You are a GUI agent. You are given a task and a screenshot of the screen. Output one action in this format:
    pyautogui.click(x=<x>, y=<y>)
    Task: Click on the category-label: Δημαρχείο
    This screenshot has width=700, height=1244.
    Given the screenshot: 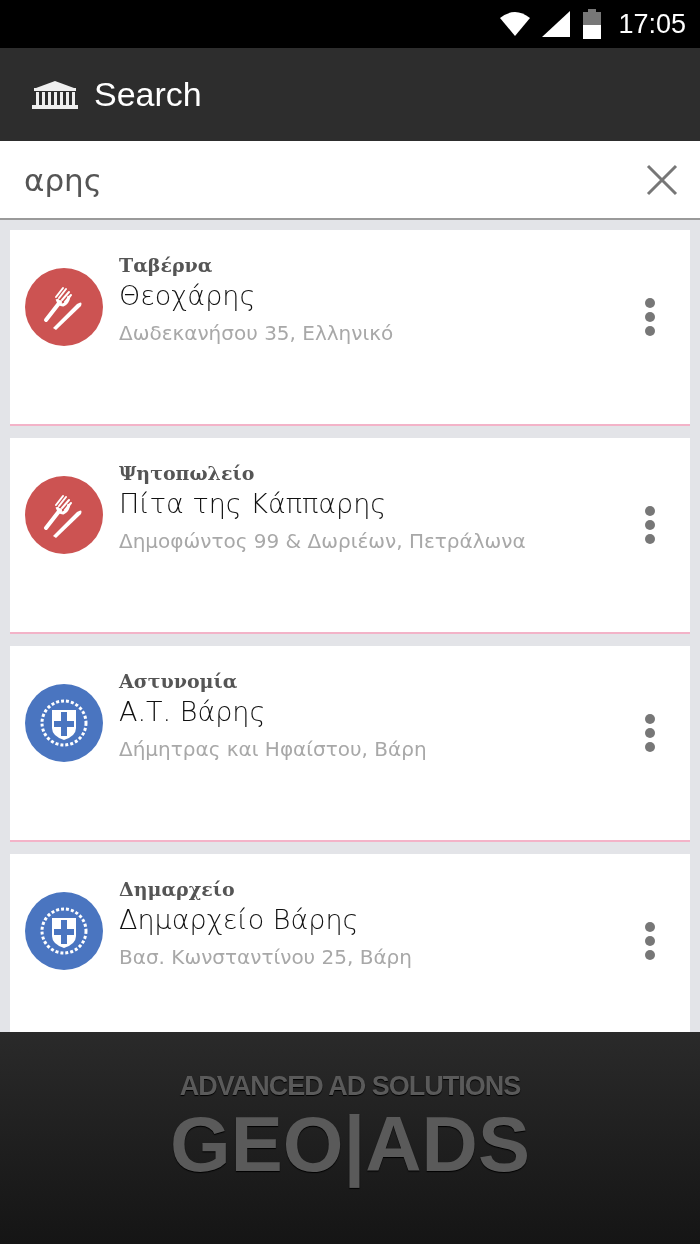 What is the action you would take?
    pyautogui.click(x=177, y=889)
    